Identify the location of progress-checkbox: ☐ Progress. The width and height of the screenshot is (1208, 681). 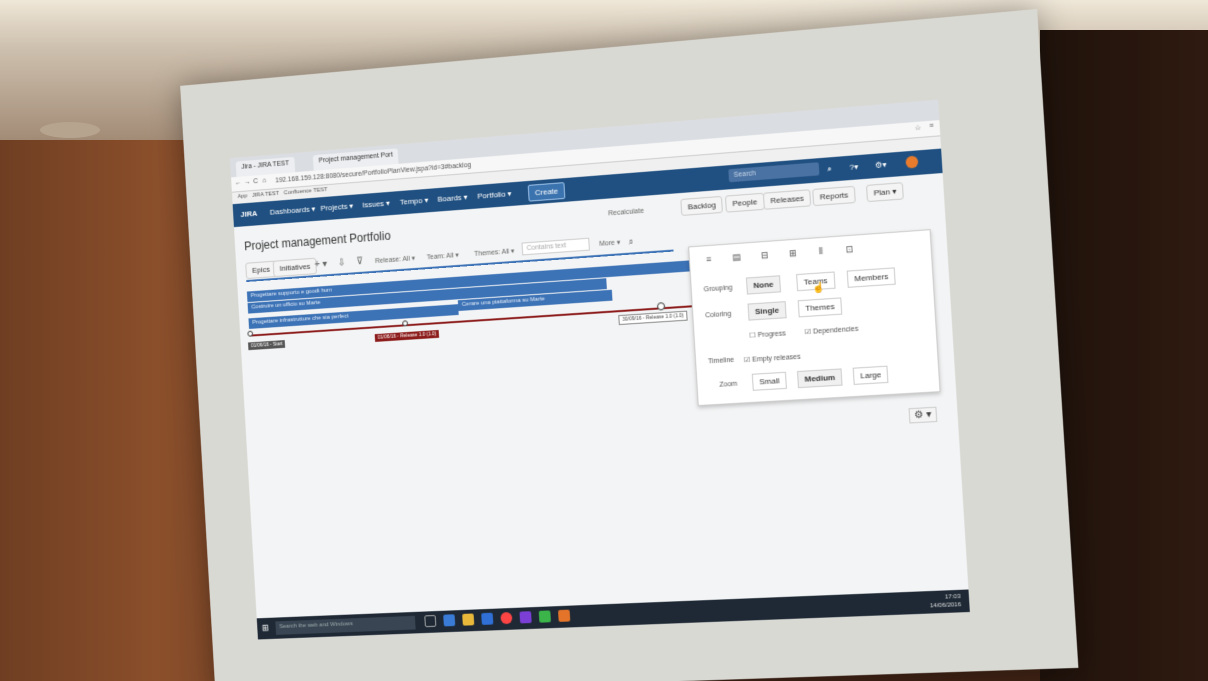
(767, 334).